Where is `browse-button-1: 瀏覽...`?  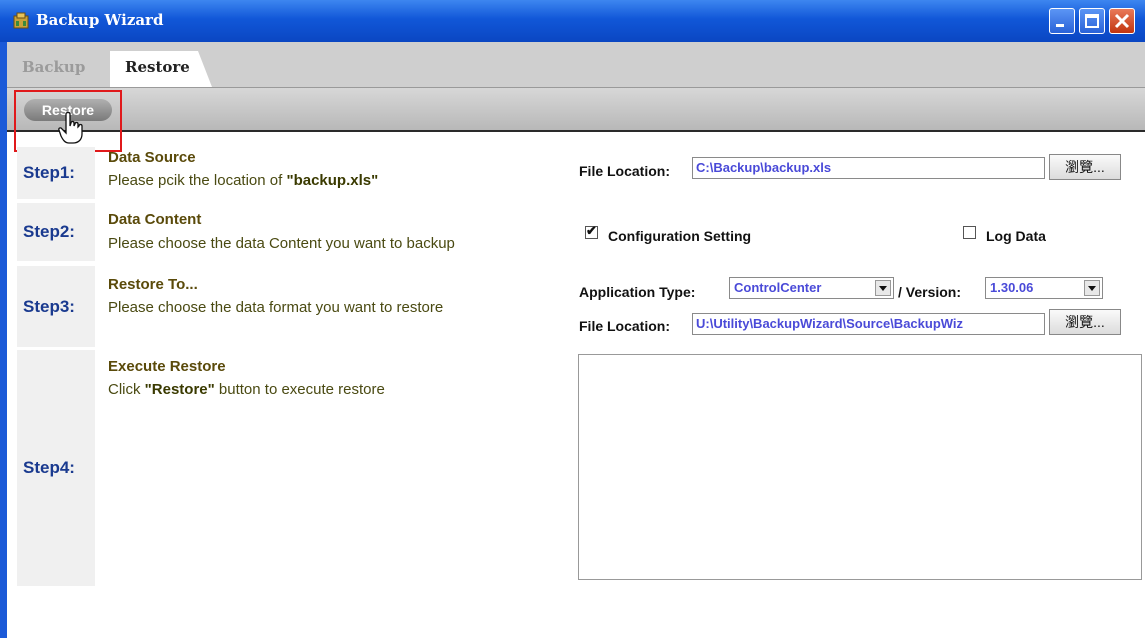
browse-button-1: 瀏覽... is located at coordinates (1085, 167).